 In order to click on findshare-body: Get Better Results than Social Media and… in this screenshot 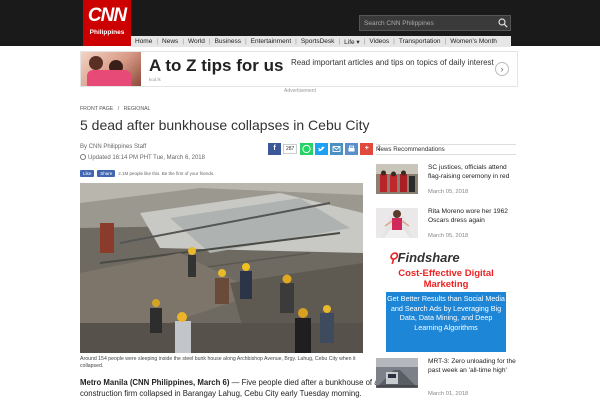, I will do `click(446, 322)`.